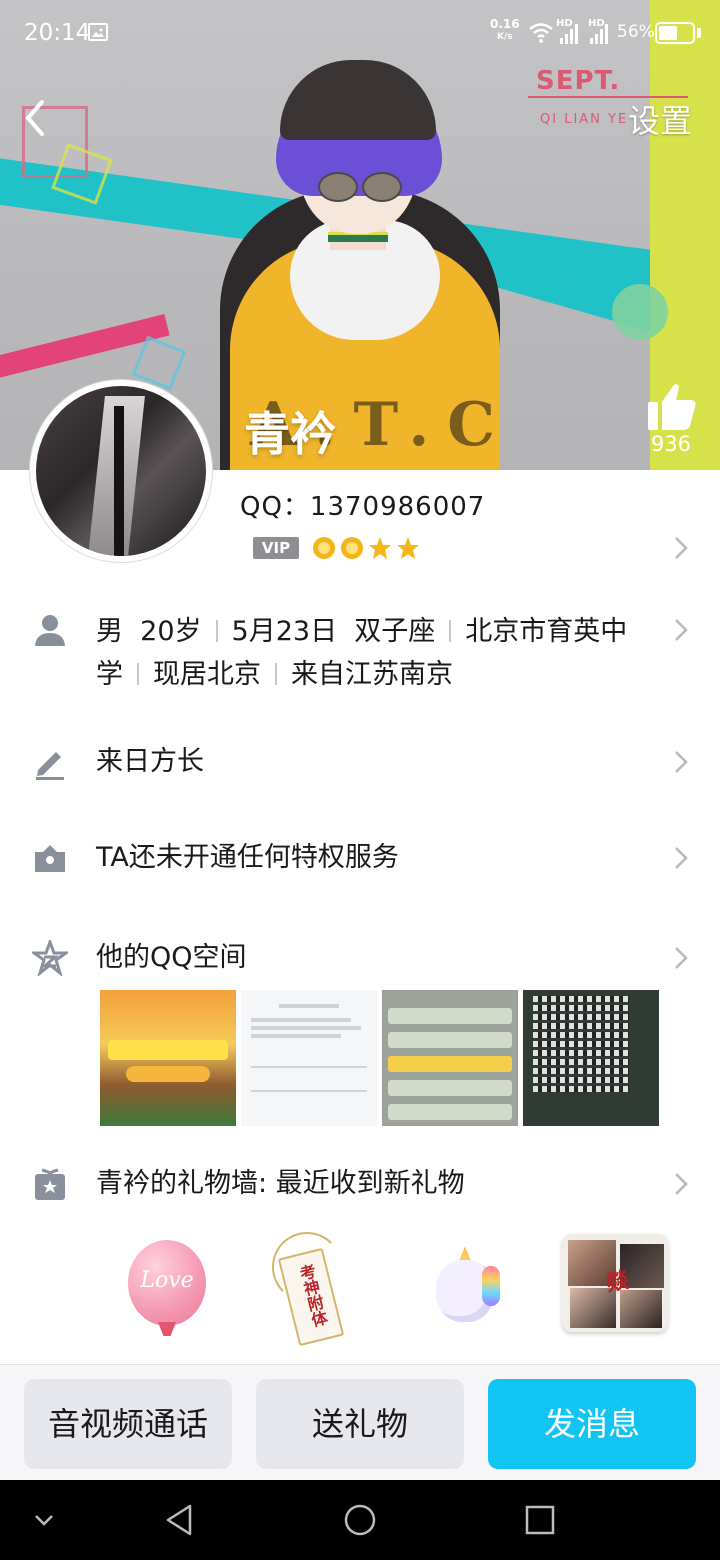 Image resolution: width=720 pixels, height=1560 pixels. I want to click on av-call-button: 音视频通话, so click(128, 1424).